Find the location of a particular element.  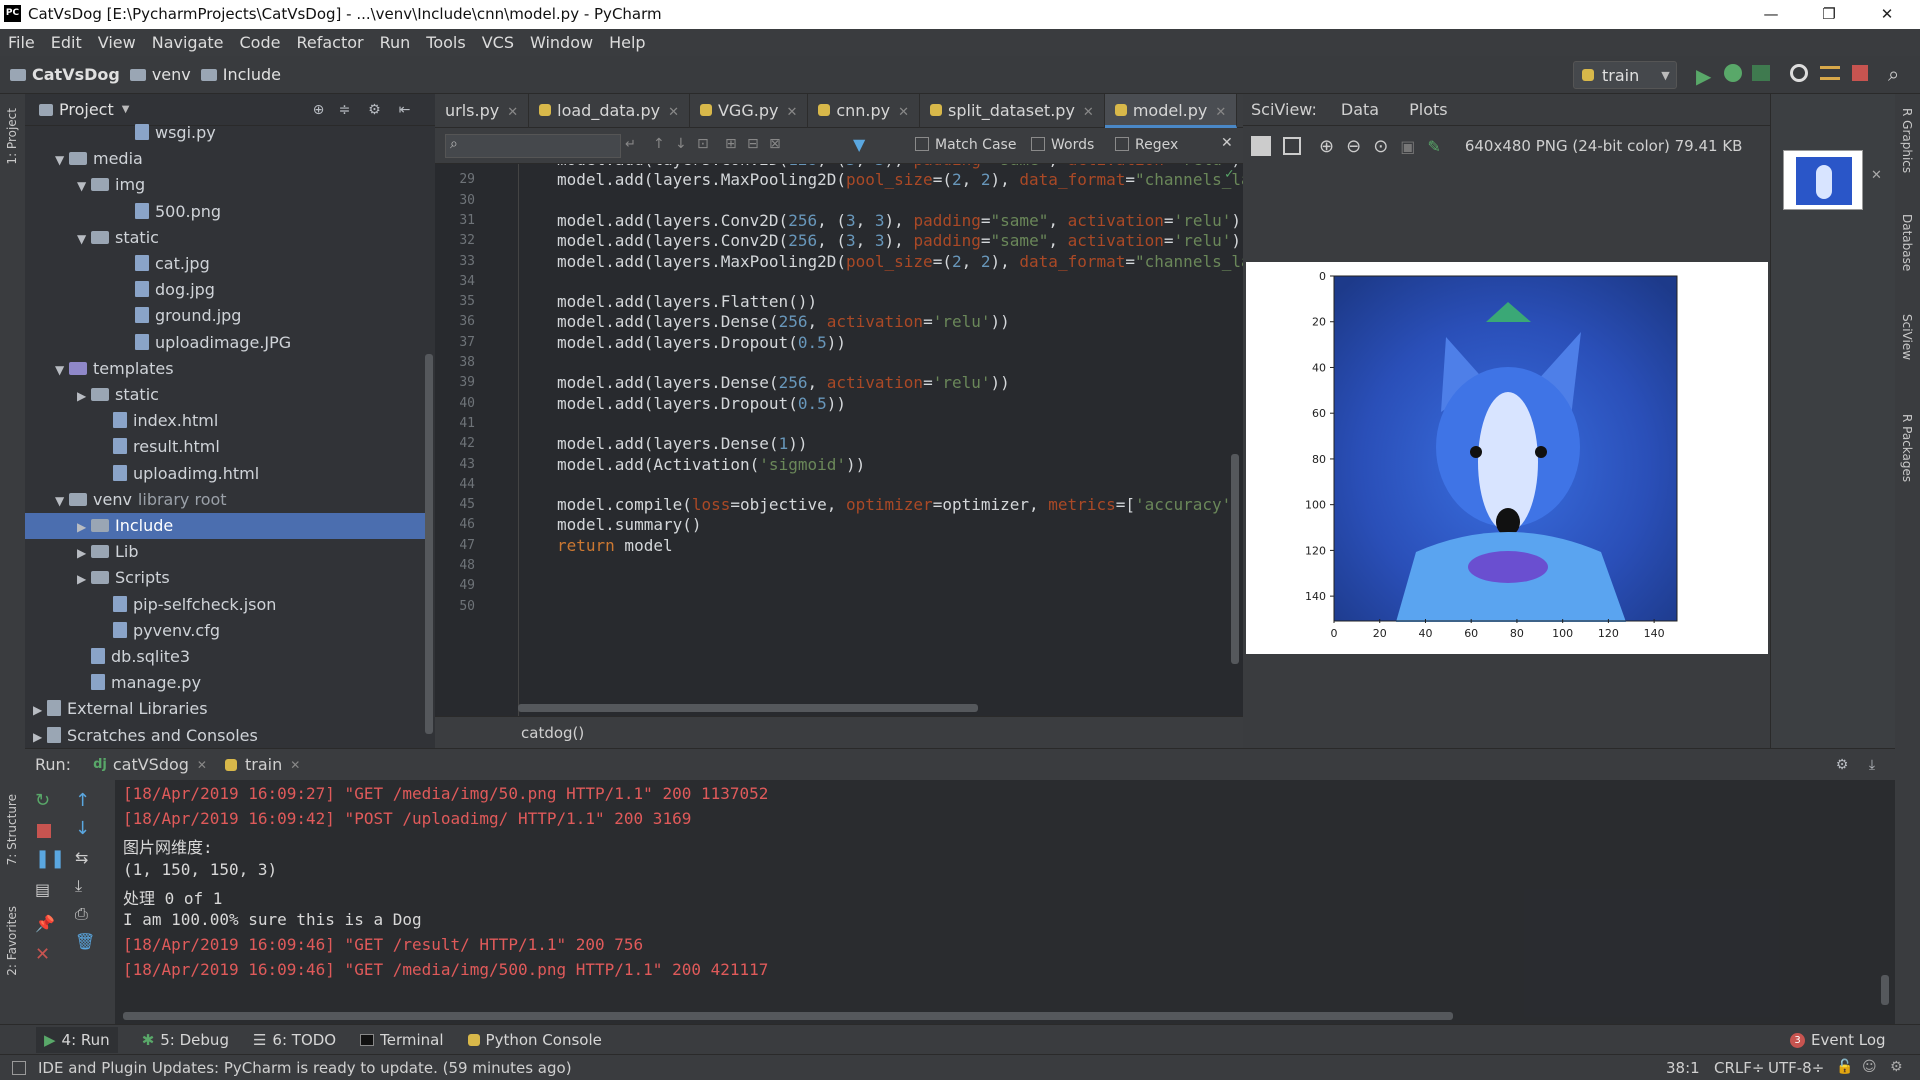

editor-tab: load_data.py ✕ is located at coordinates (609, 110).